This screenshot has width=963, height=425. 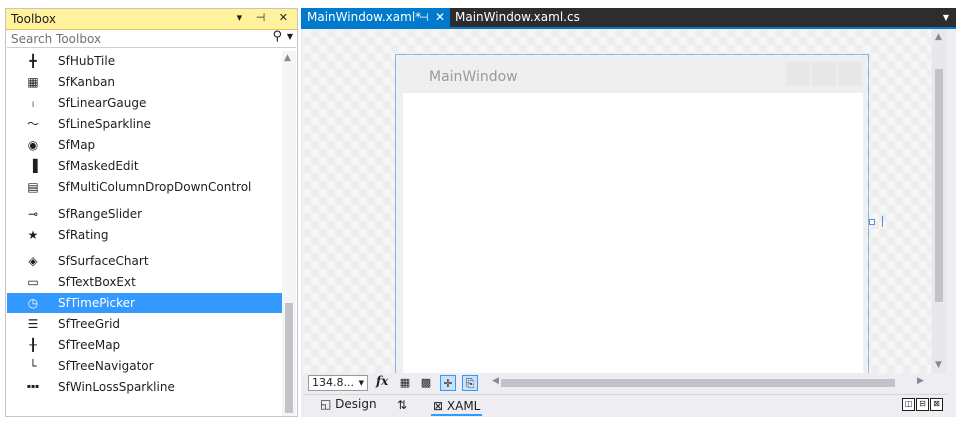 I want to click on masked-edit-icon: ▐, so click(x=33, y=166).